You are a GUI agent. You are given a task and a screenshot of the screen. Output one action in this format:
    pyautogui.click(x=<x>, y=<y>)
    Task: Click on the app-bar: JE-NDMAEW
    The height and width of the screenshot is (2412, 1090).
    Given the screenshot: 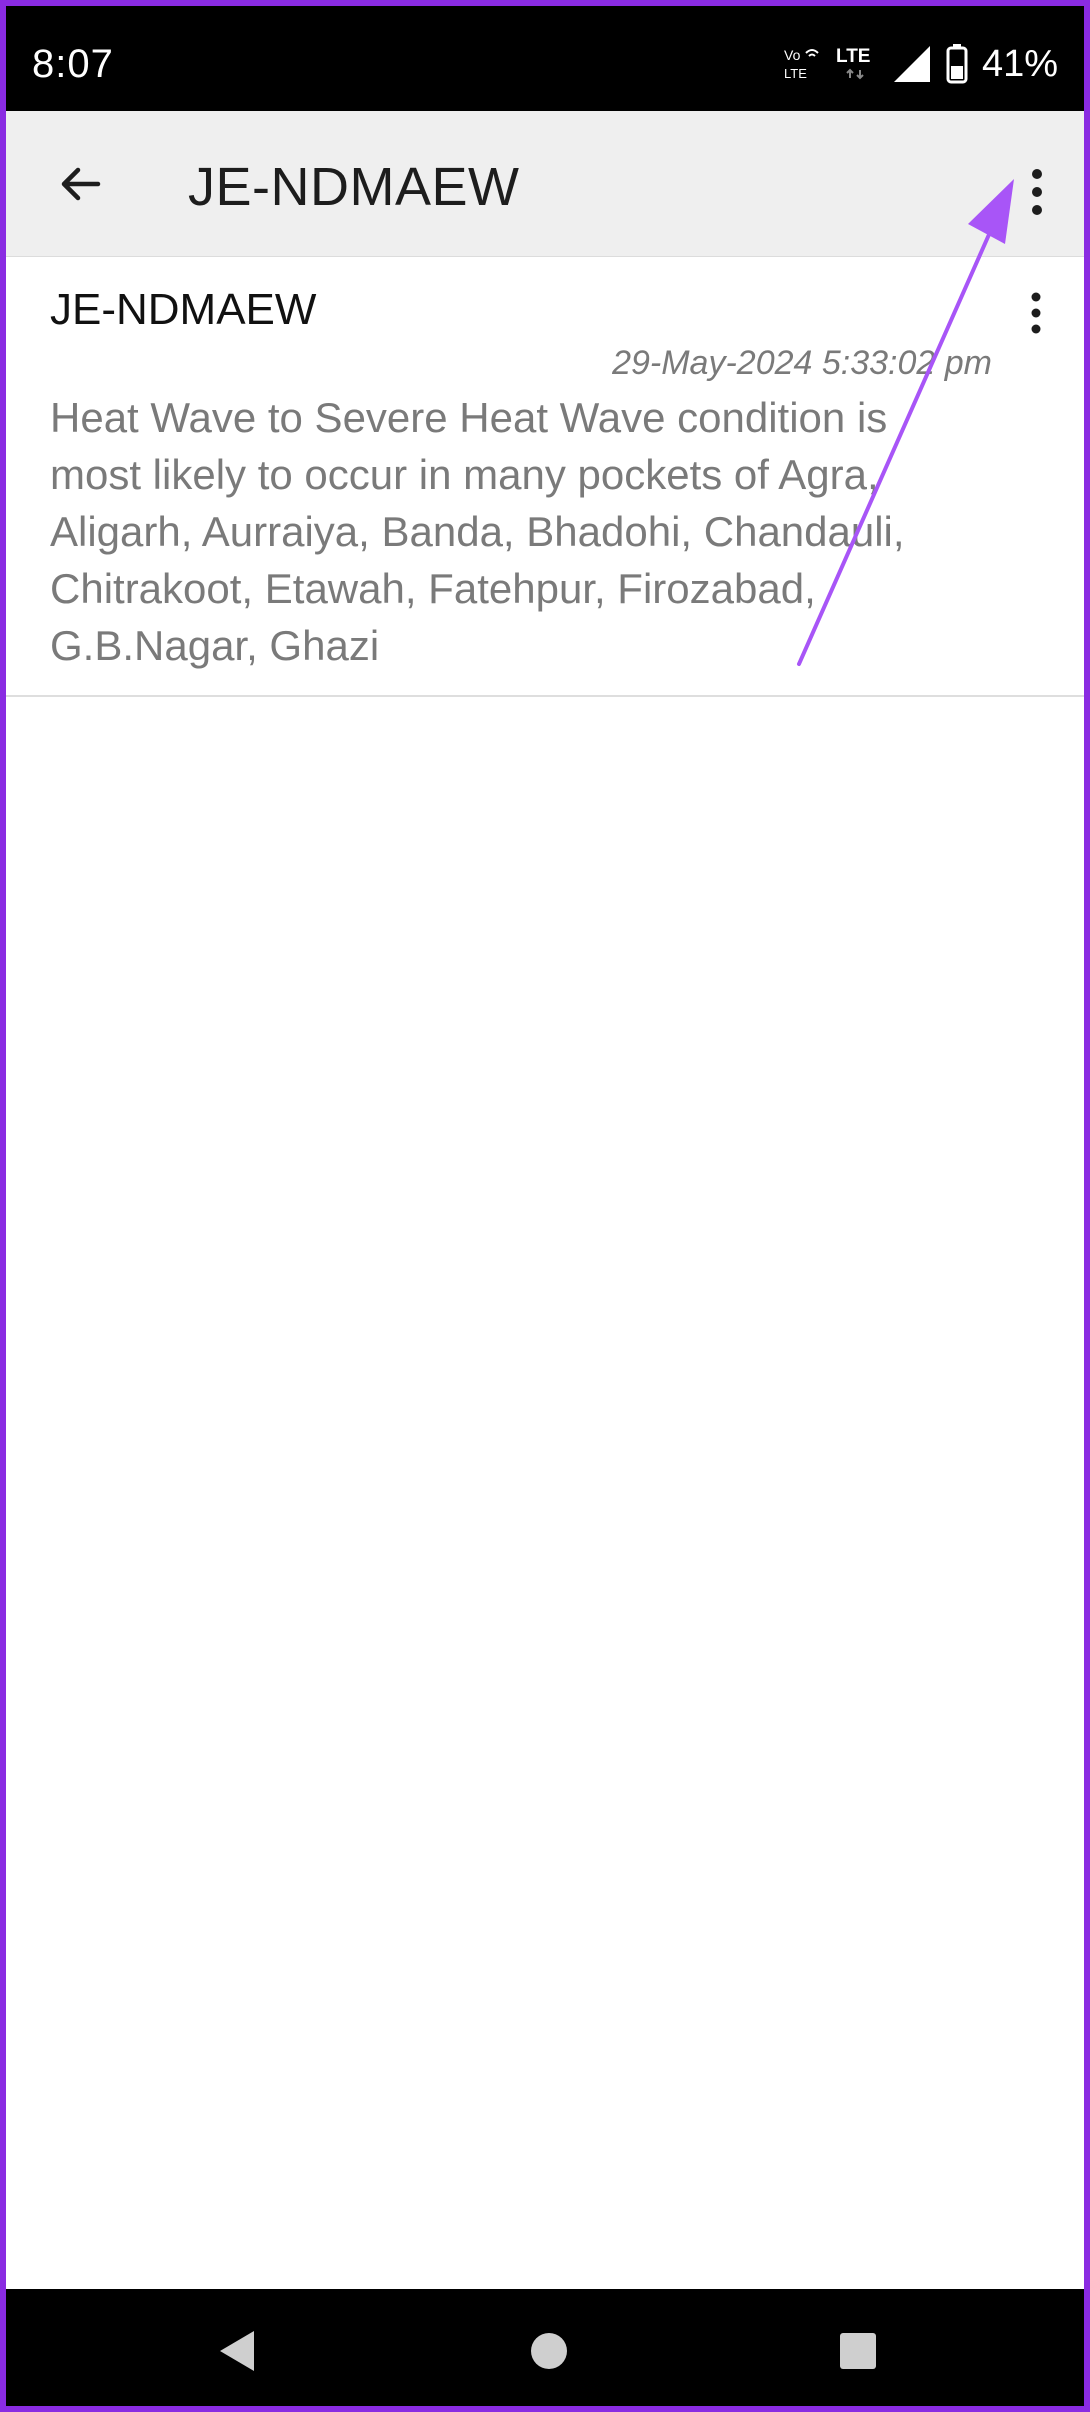 What is the action you would take?
    pyautogui.click(x=545, y=184)
    